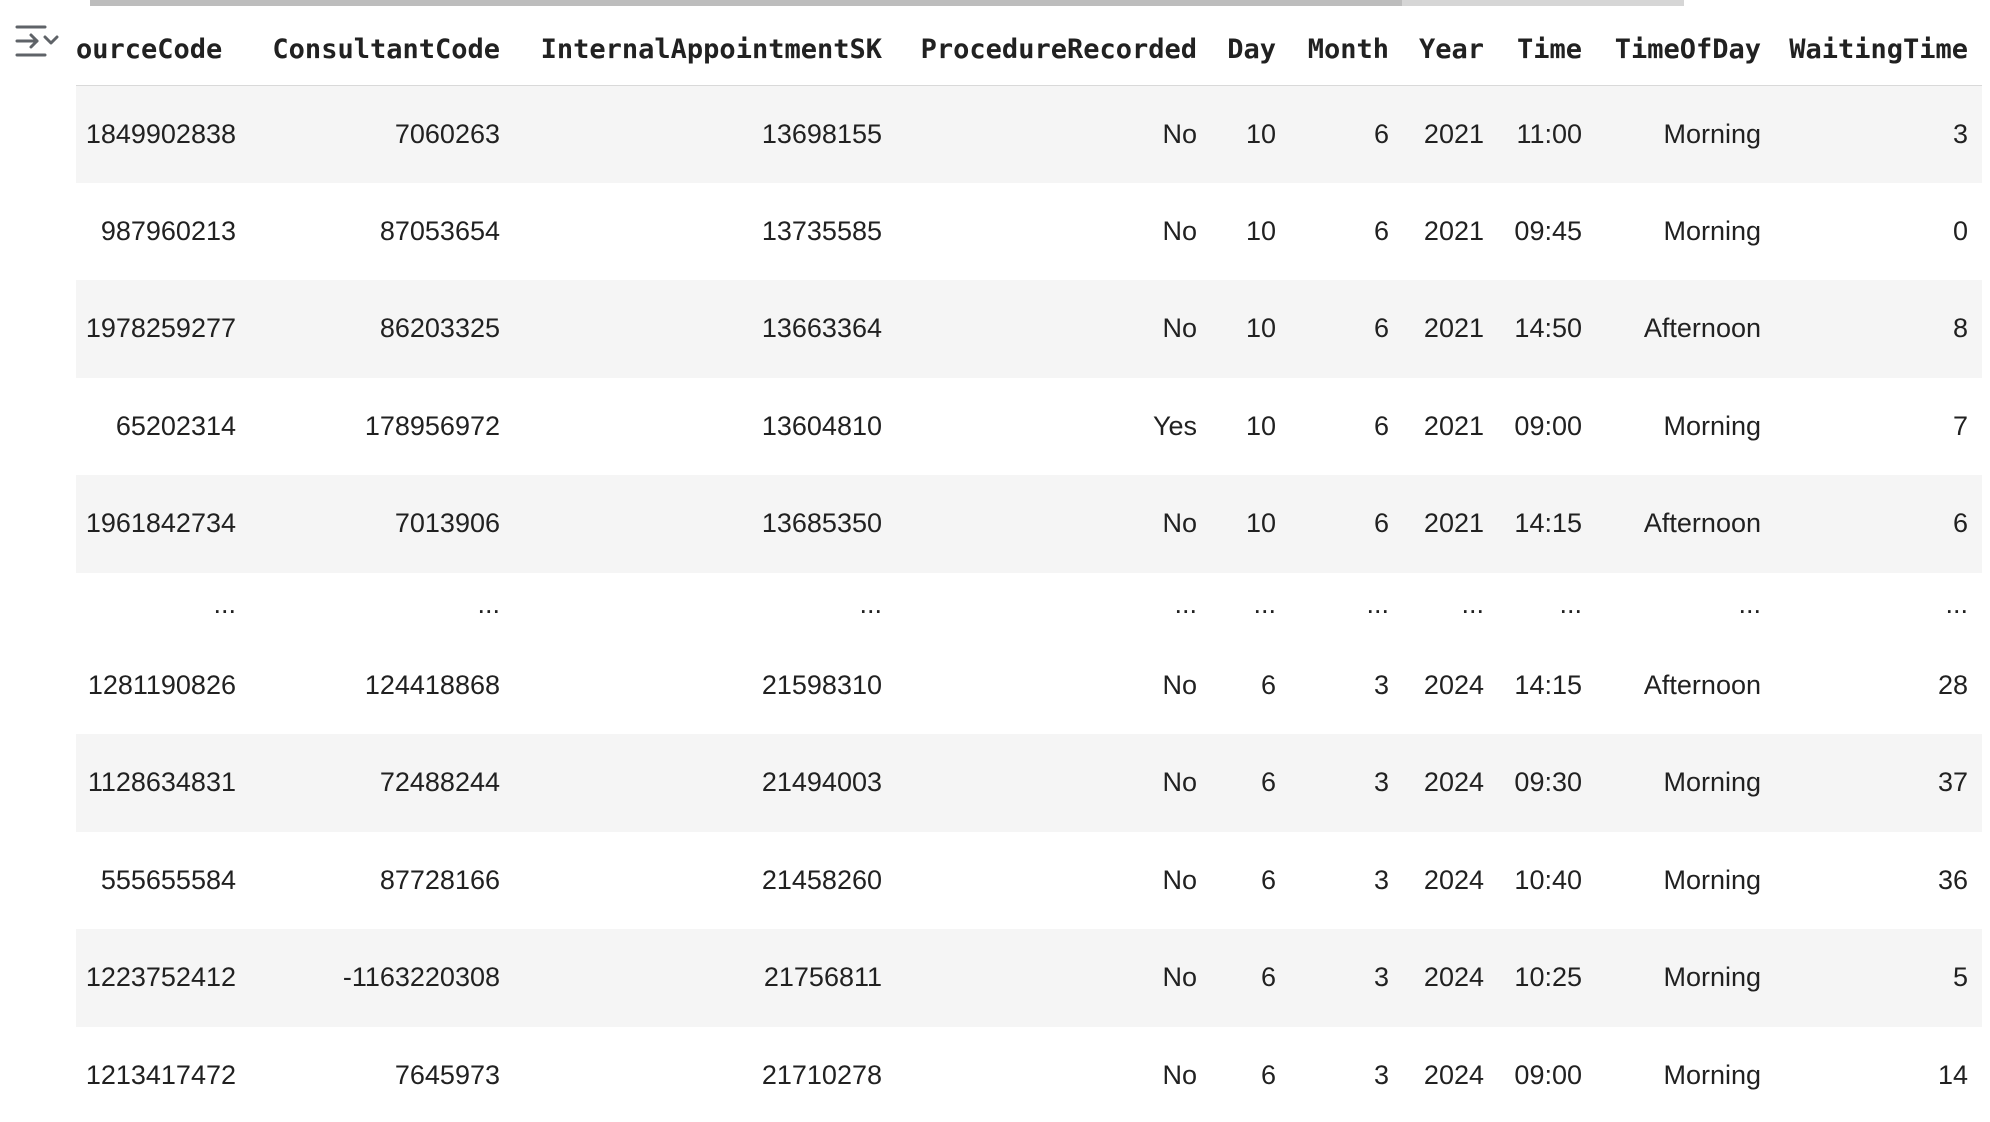 This screenshot has height=1122, width=1990. Describe the element at coordinates (163, 978) in the screenshot. I see `table-cell: 1223752412` at that location.